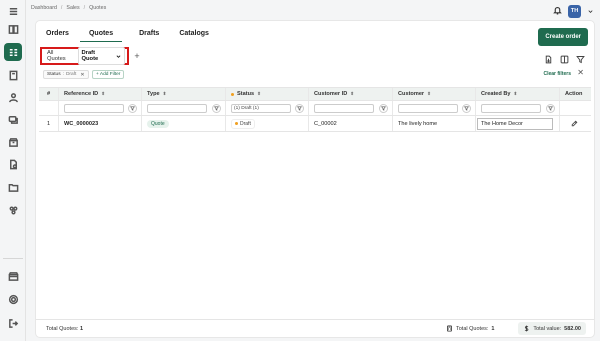 This screenshot has width=600, height=341. I want to click on column-header-customer-id: Customer ID ⬍, so click(351, 94).